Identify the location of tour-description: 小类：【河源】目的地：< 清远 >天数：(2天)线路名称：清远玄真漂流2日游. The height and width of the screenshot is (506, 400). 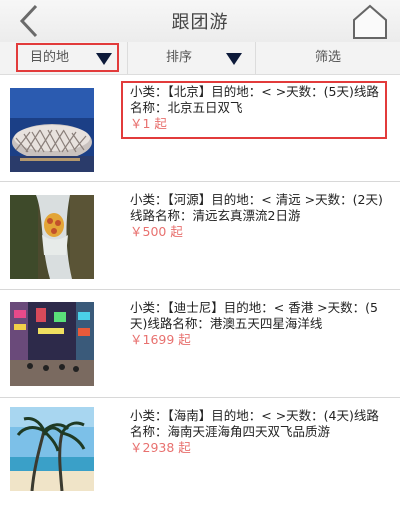
(256, 207).